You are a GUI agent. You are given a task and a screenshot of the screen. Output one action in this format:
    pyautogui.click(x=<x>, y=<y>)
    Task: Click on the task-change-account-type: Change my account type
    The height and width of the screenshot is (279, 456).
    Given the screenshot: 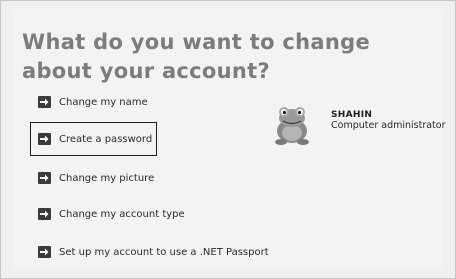 What is the action you would take?
    pyautogui.click(x=111, y=214)
    